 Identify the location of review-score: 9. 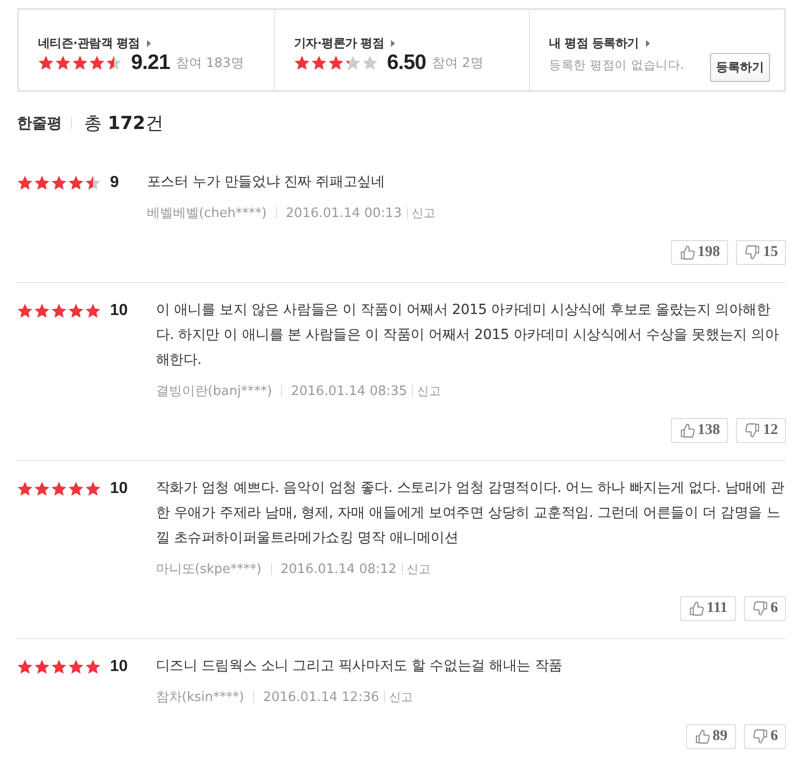
(114, 183).